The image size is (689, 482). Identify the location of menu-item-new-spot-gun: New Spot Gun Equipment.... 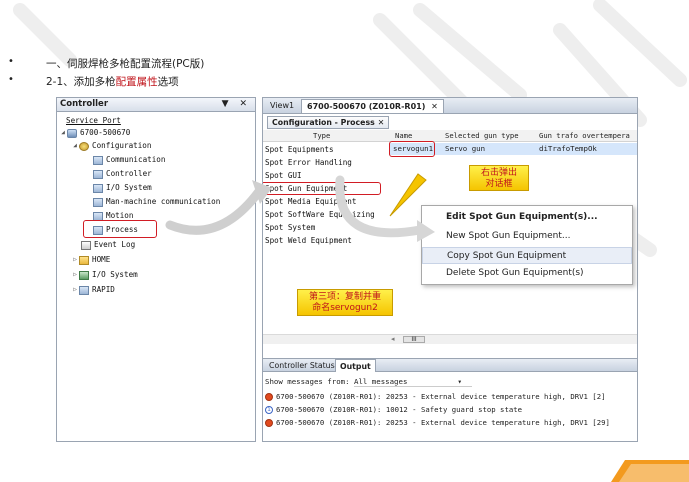
(527, 236).